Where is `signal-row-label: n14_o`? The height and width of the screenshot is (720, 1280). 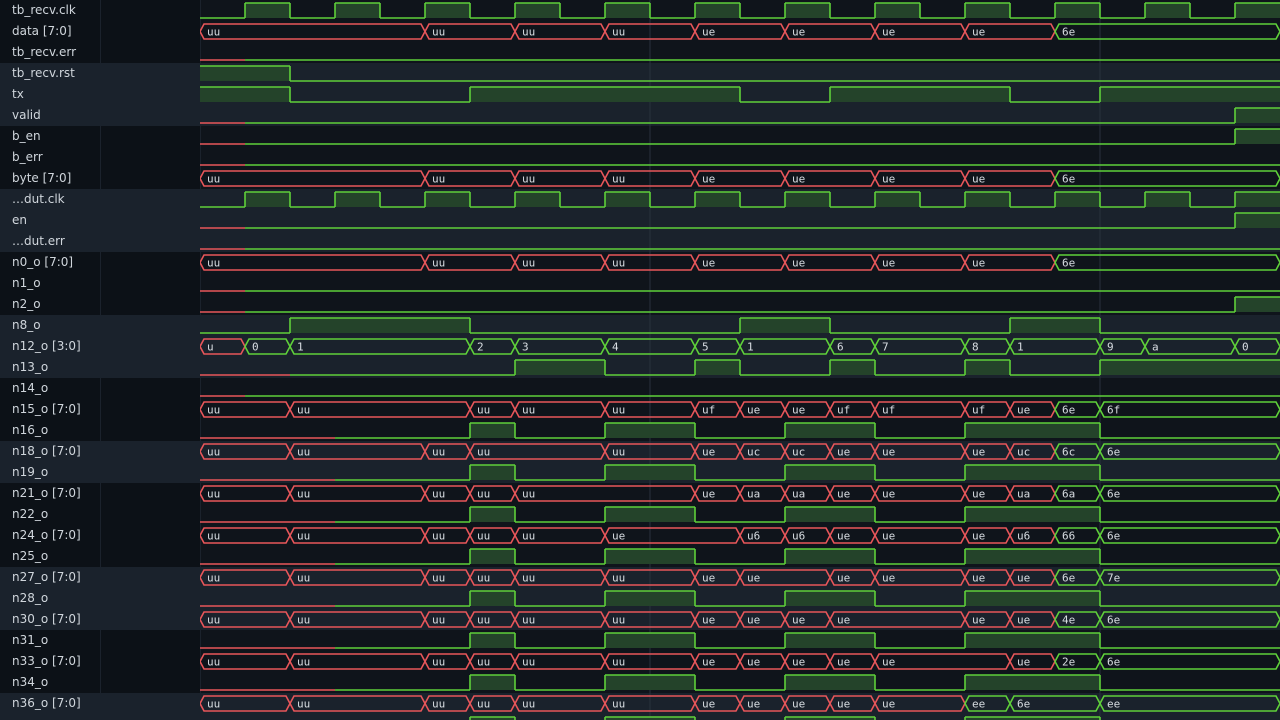
signal-row-label: n14_o is located at coordinates (100, 388).